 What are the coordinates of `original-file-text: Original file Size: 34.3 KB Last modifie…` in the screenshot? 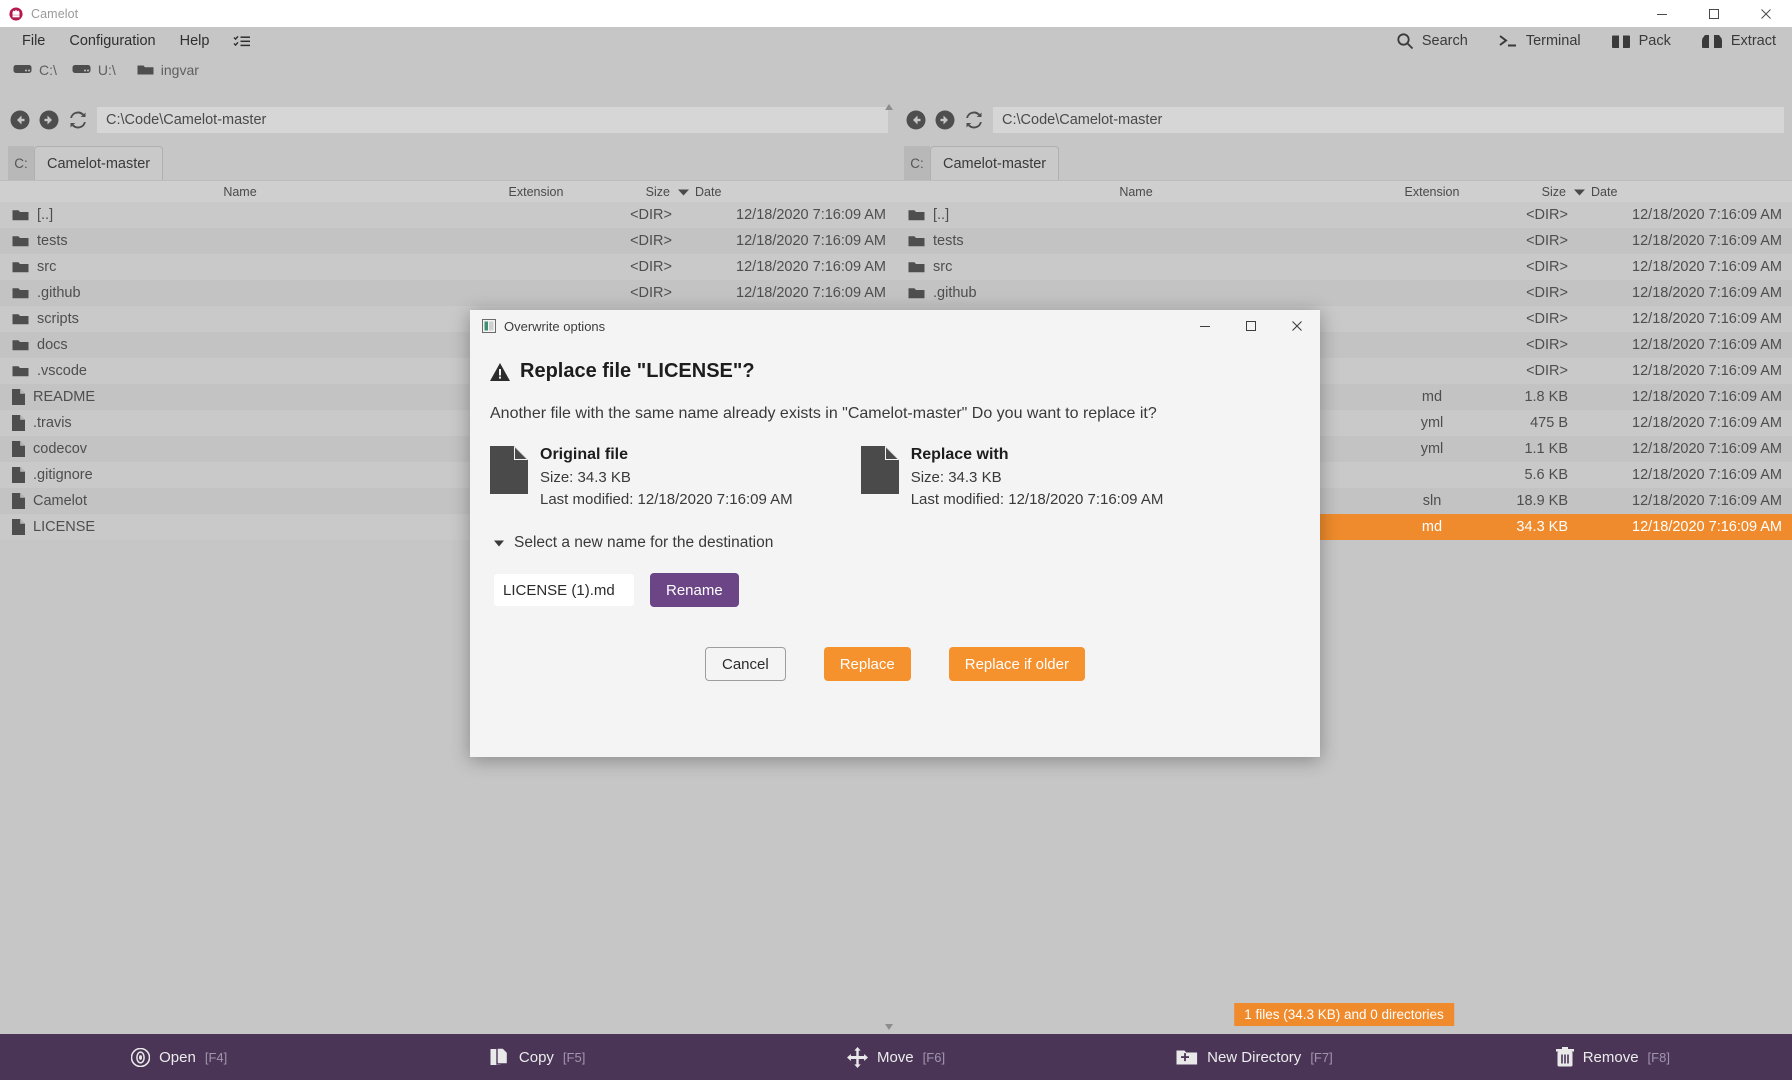 It's located at (666, 477).